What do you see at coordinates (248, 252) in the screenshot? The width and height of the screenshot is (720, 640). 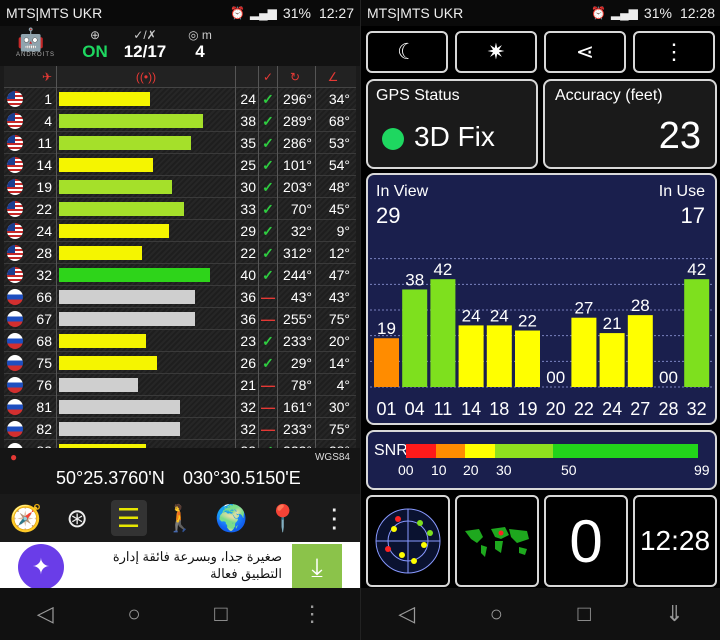 I see `snr-value: 22` at bounding box center [248, 252].